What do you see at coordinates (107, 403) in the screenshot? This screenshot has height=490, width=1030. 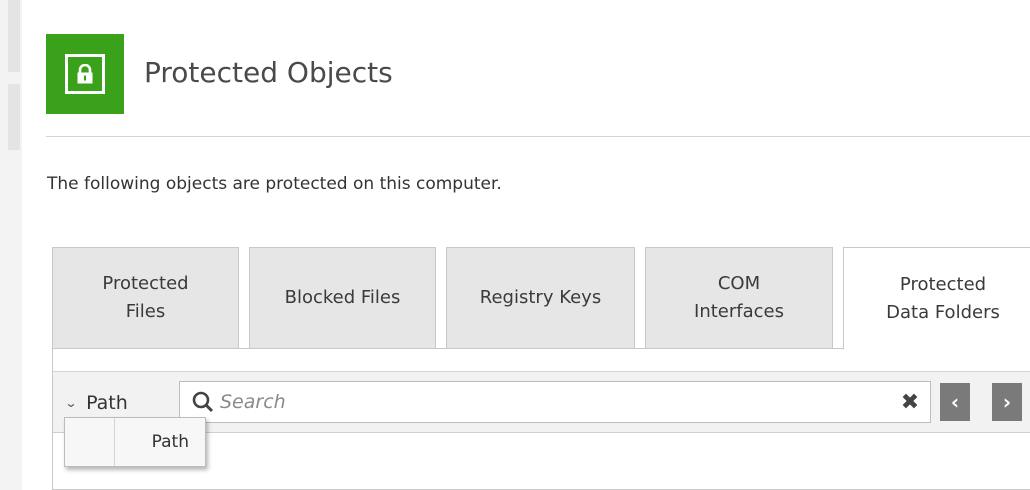 I see `column-selector-label: Path` at bounding box center [107, 403].